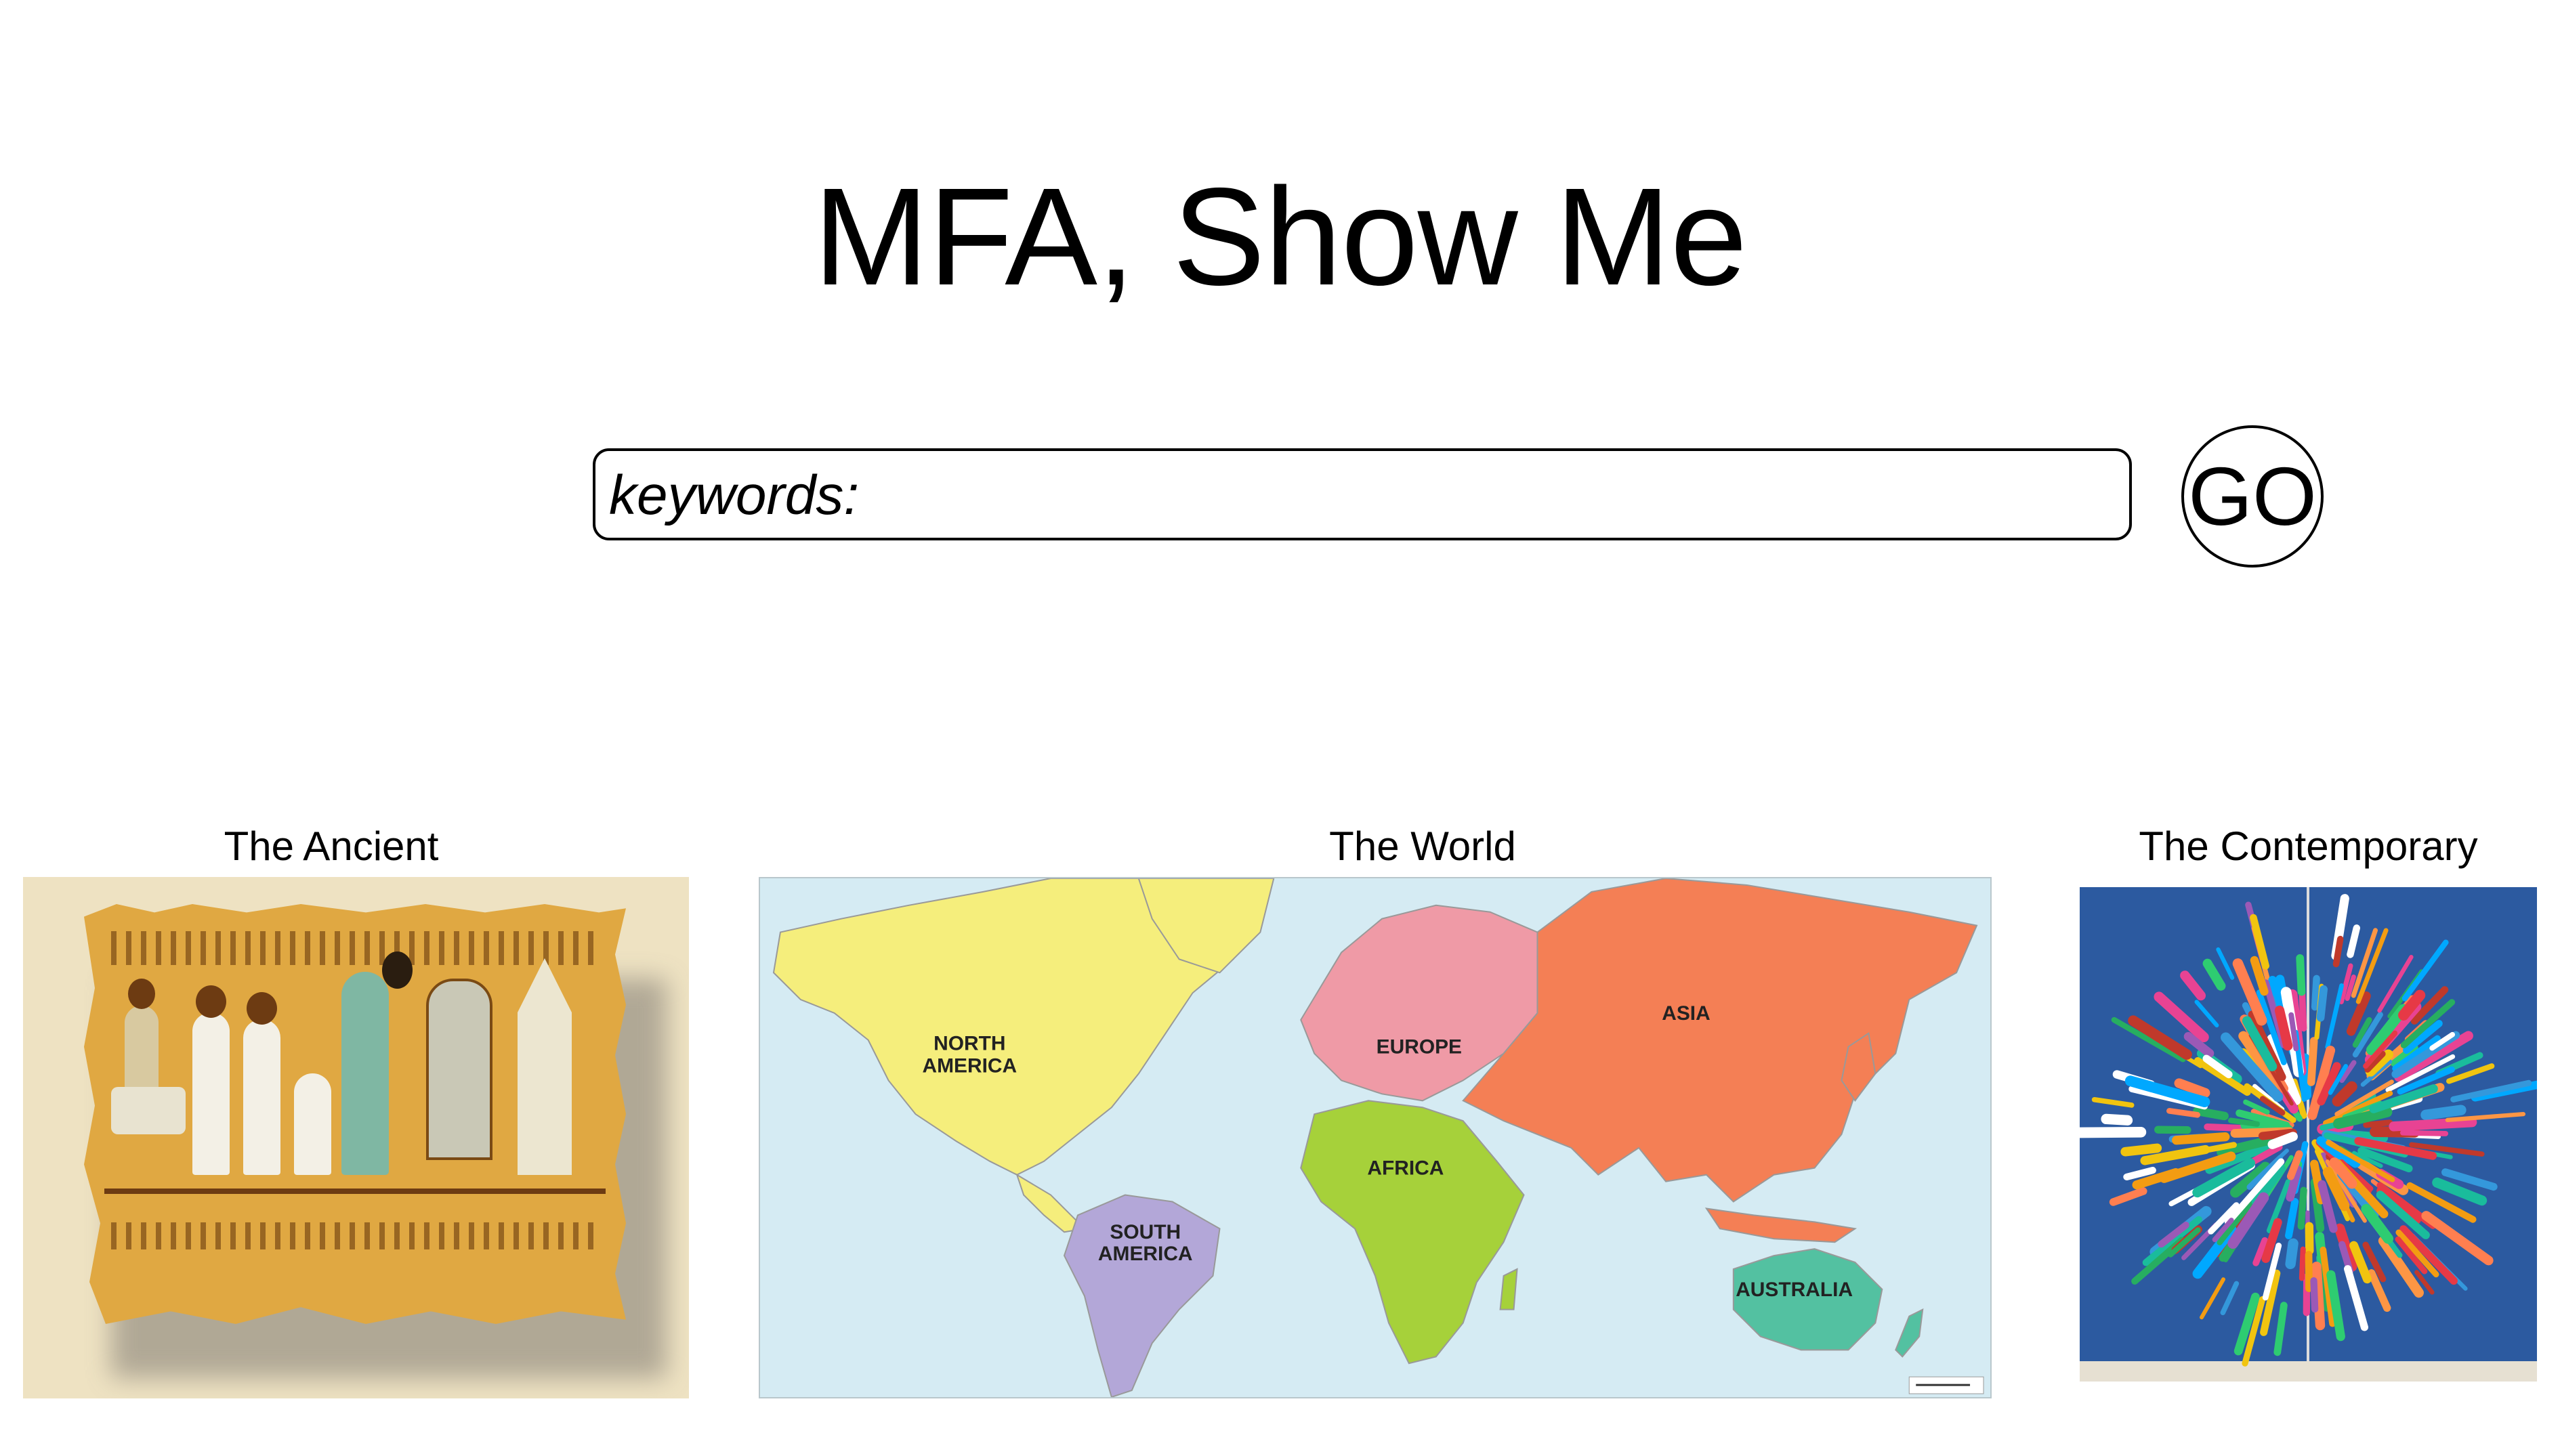  What do you see at coordinates (545, 1066) in the screenshot?
I see `obelisk` at bounding box center [545, 1066].